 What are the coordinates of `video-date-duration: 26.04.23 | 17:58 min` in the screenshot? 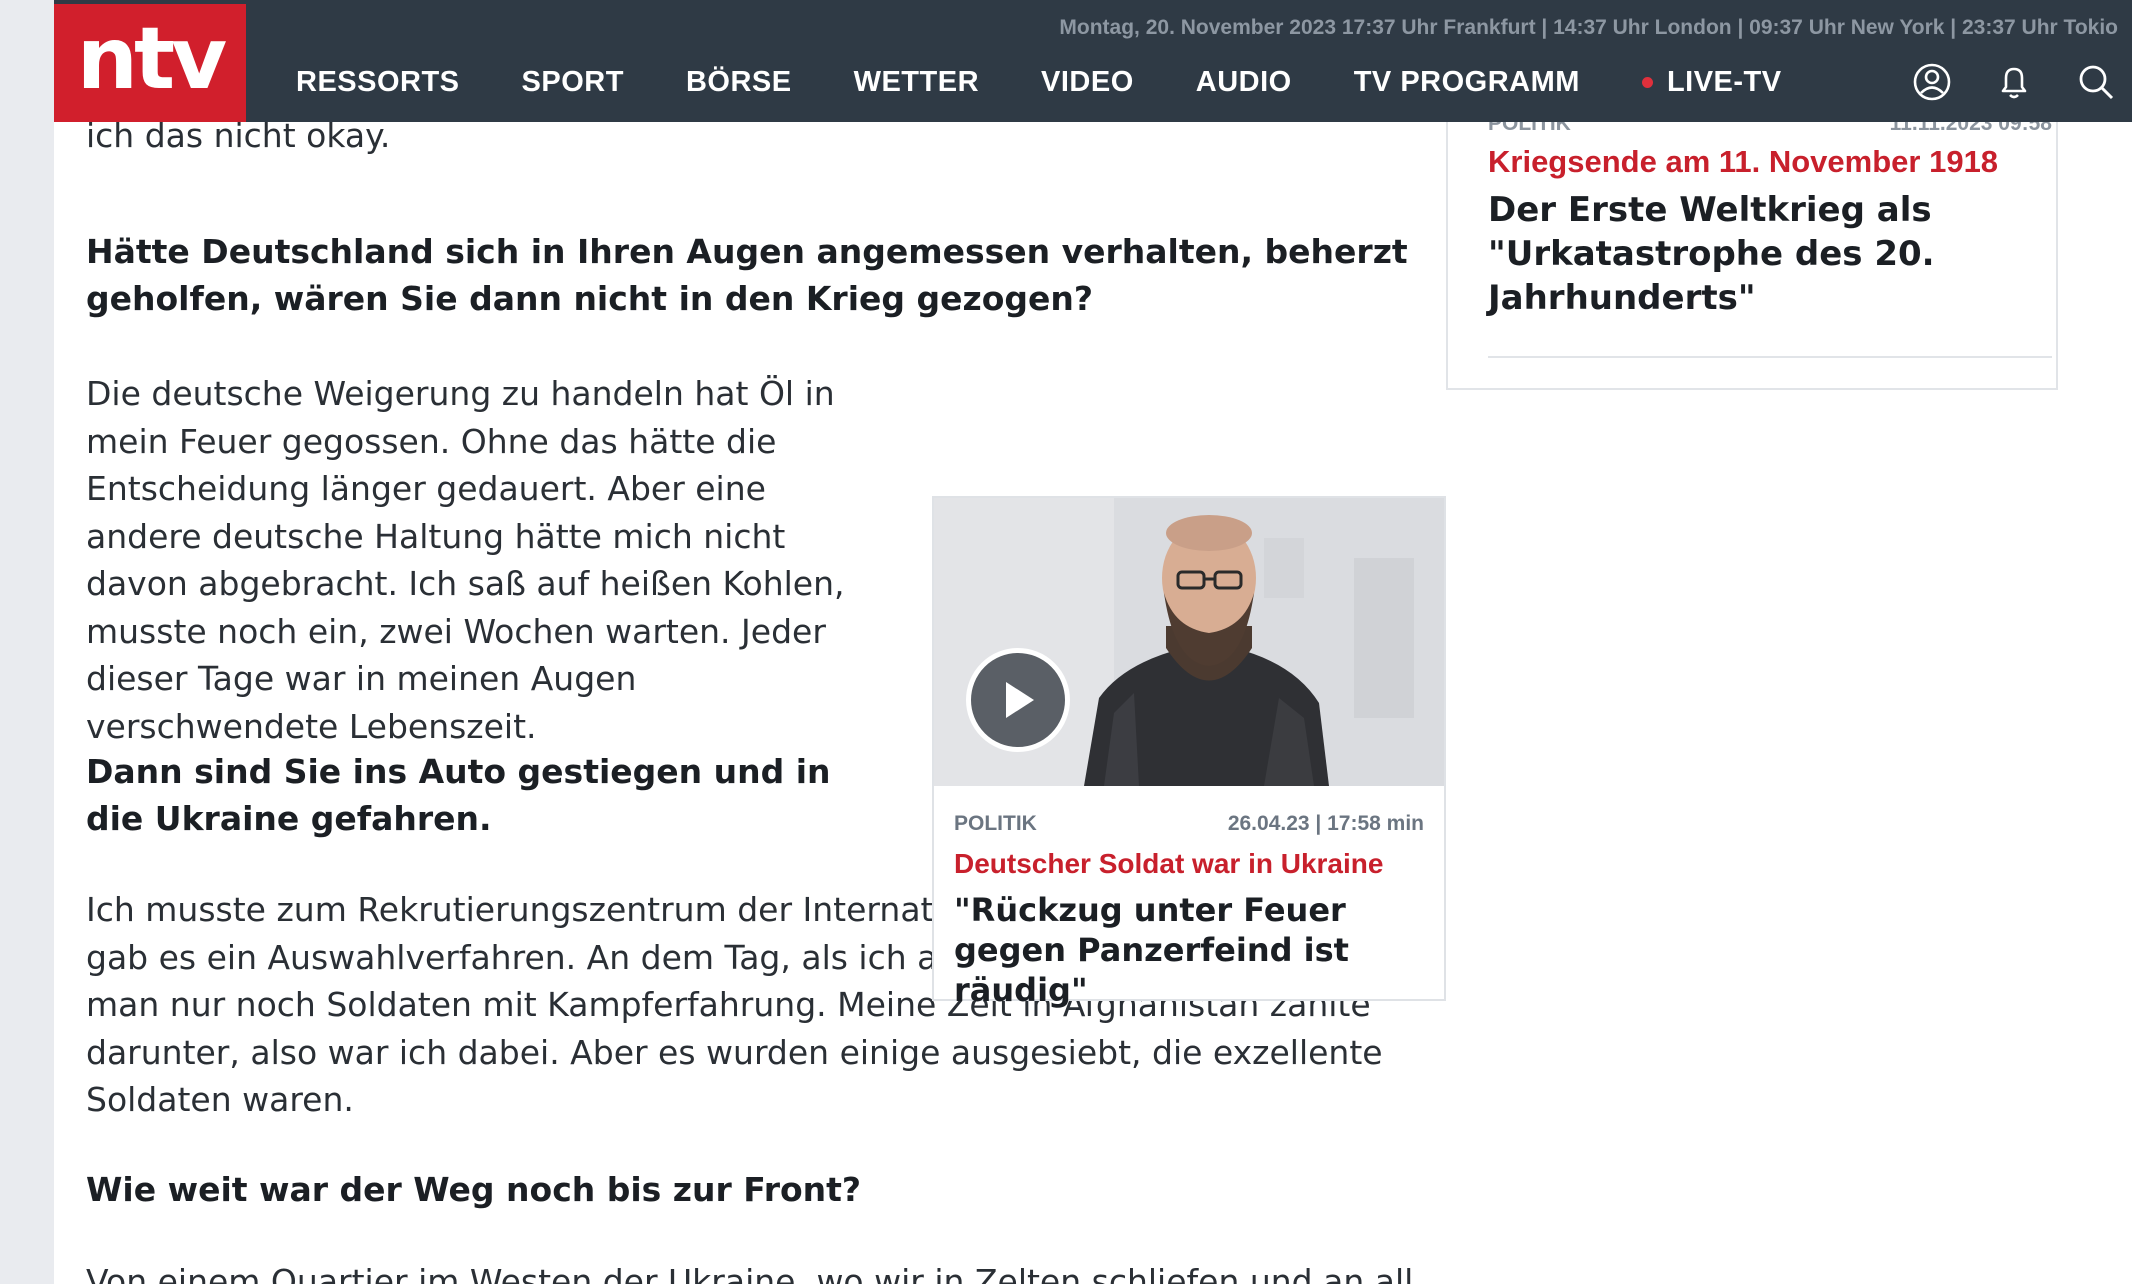 It's located at (1325, 823).